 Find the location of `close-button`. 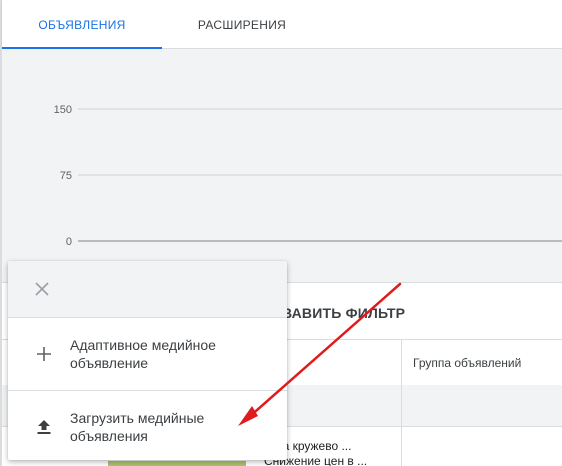

close-button is located at coordinates (42, 289).